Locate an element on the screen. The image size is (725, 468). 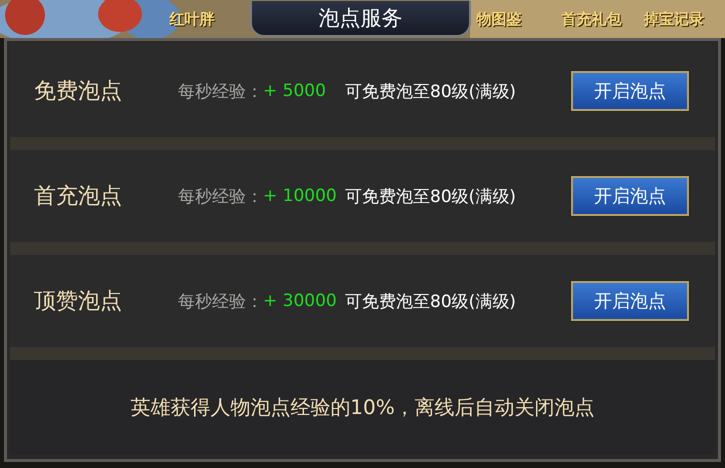
menu-label: 首充礼包 is located at coordinates (602, 19).